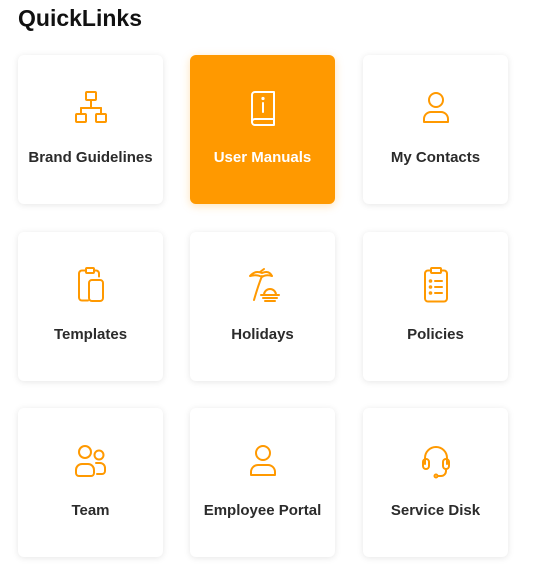 The width and height of the screenshot is (535, 577). What do you see at coordinates (436, 285) in the screenshot?
I see `clipboard-list-icon` at bounding box center [436, 285].